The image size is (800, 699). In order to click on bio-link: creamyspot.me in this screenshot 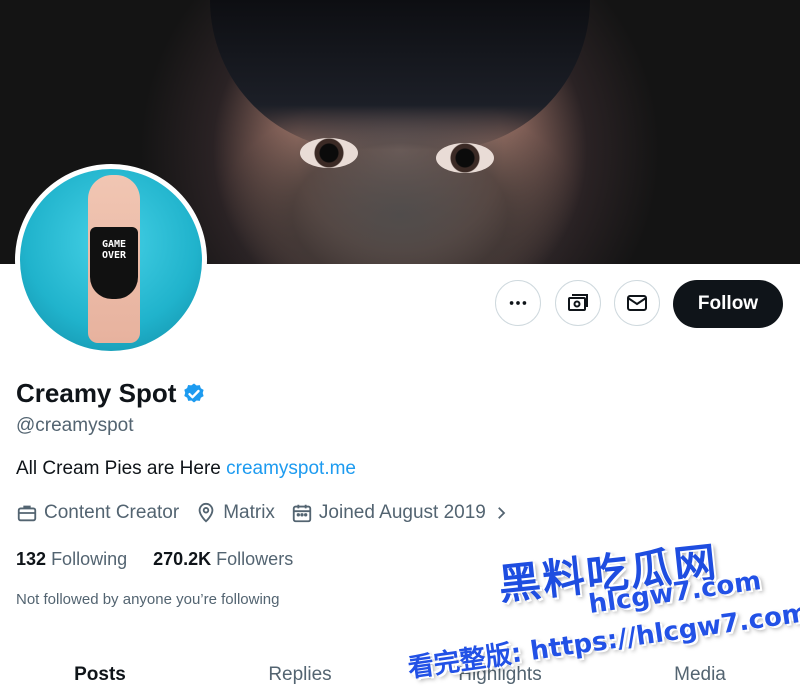, I will do `click(291, 468)`.